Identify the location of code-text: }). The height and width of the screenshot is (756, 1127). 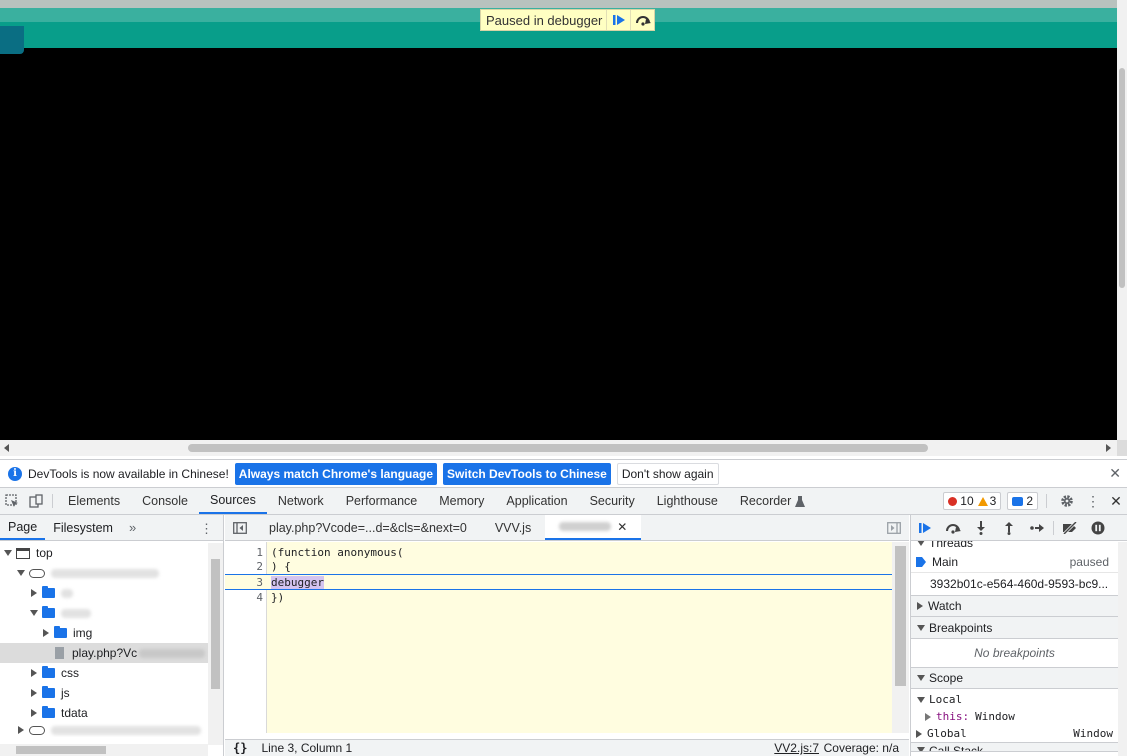
(278, 597).